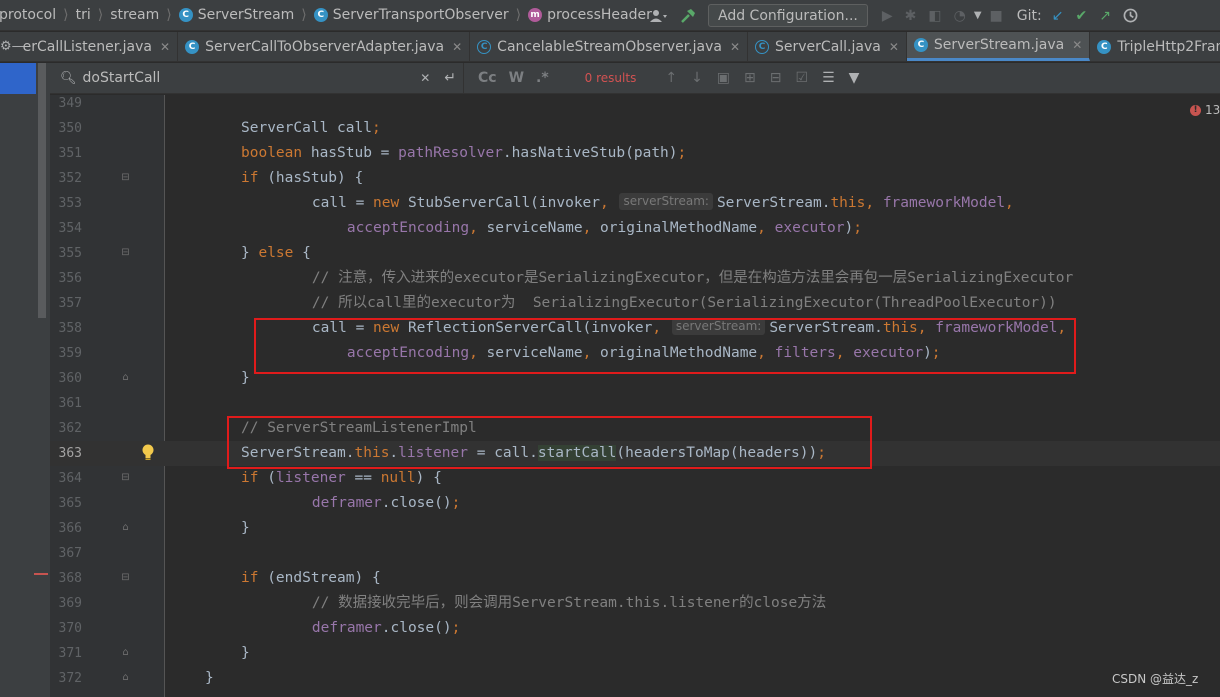 Image resolution: width=1220 pixels, height=697 pixels. Describe the element at coordinates (1205, 110) in the screenshot. I see `error-count-badge: ! 13` at that location.